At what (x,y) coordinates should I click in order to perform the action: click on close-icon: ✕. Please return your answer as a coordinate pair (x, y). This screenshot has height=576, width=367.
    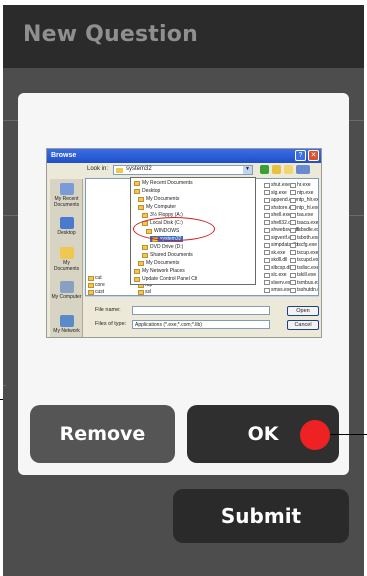
    Looking at the image, I should click on (313, 155).